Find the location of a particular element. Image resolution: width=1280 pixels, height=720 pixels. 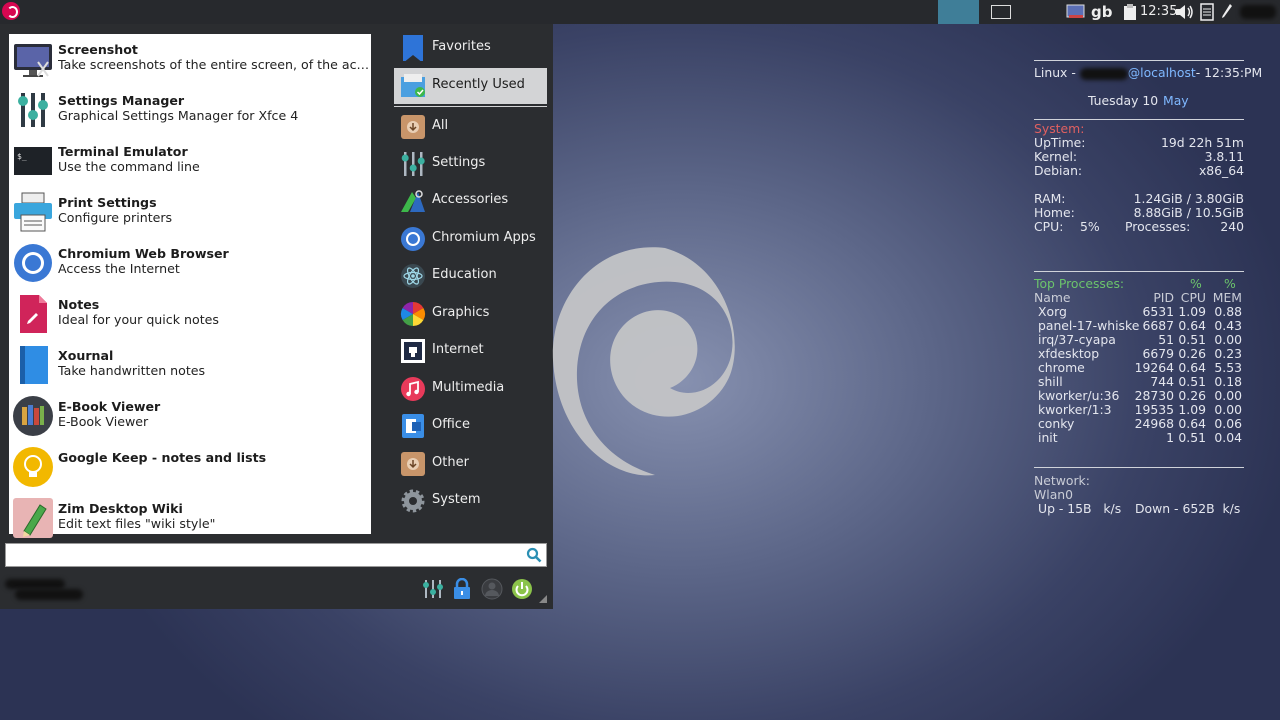

table-row: Xorg 6531 1.09 0.88 is located at coordinates (1140, 311).